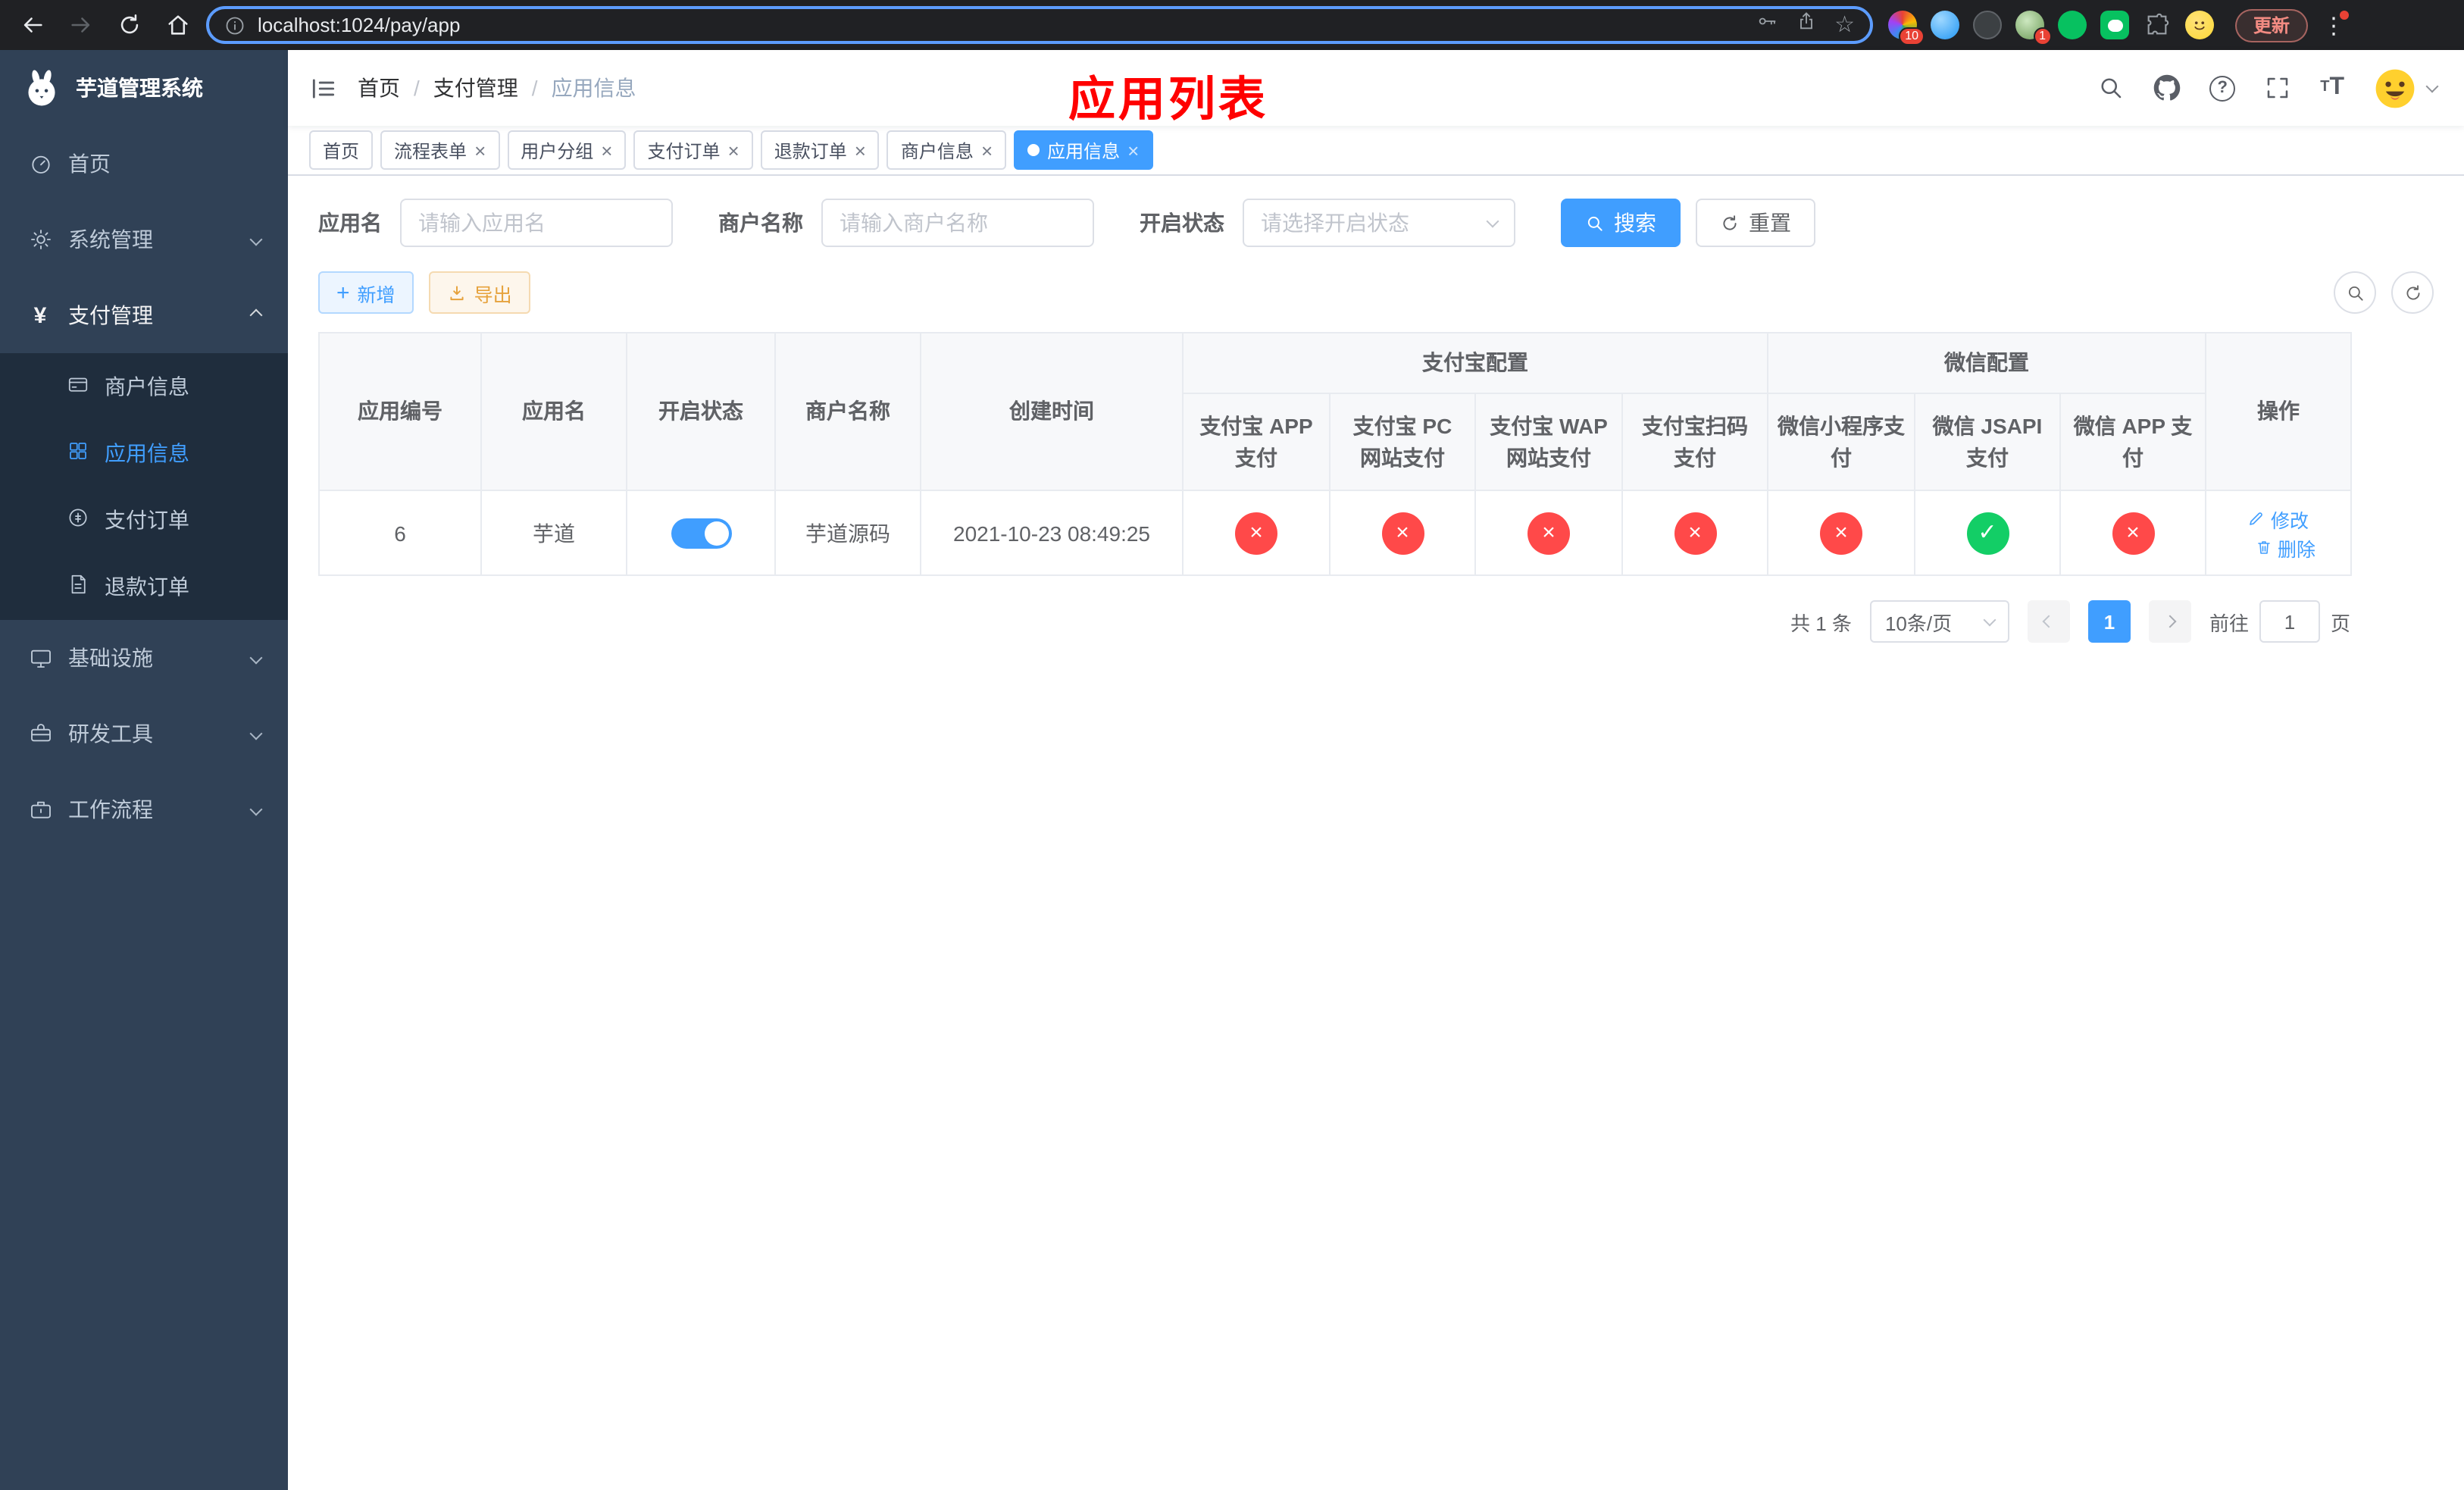 The width and height of the screenshot is (2464, 1490). What do you see at coordinates (1945, 25) in the screenshot?
I see `extension-drop-icon` at bounding box center [1945, 25].